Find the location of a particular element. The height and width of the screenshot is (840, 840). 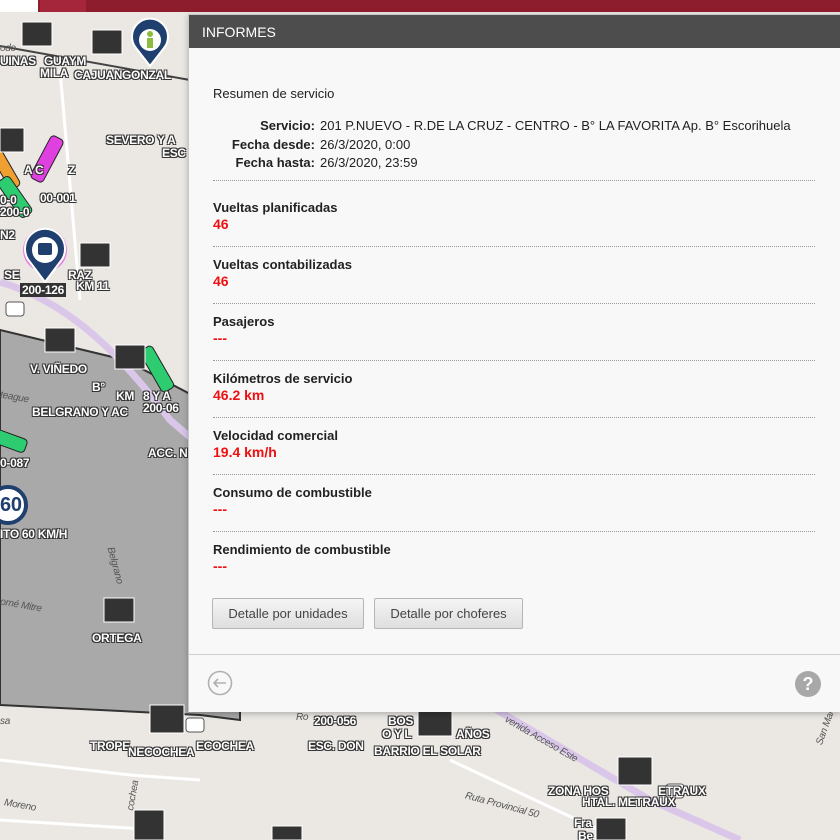

map-label-htal-metraux: HTAL. METRAUX is located at coordinates (629, 802).